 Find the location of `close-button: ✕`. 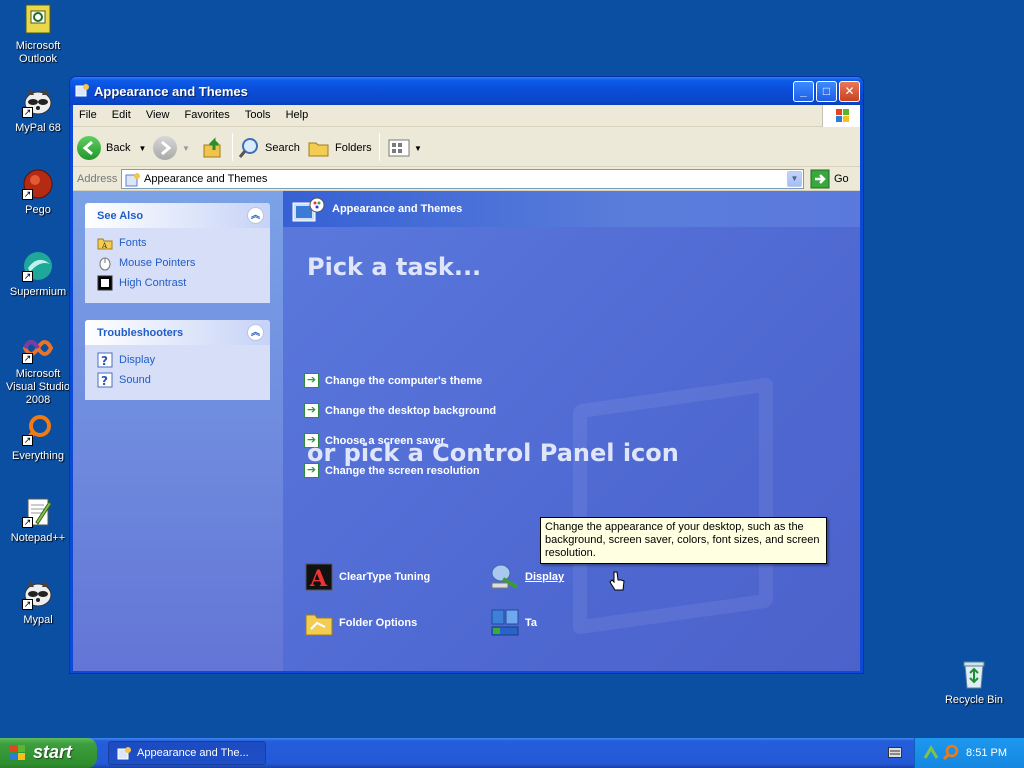

close-button: ✕ is located at coordinates (849, 91).